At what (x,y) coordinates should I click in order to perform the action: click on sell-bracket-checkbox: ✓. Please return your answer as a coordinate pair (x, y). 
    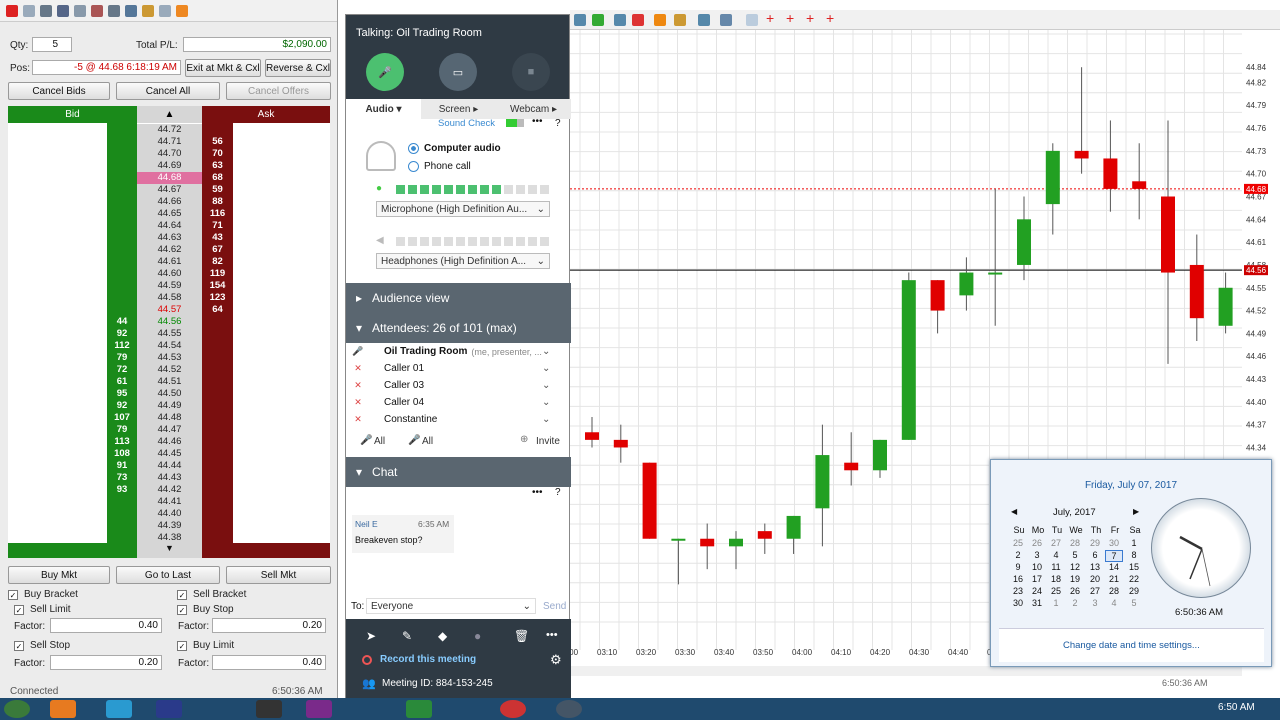
    Looking at the image, I should click on (182, 594).